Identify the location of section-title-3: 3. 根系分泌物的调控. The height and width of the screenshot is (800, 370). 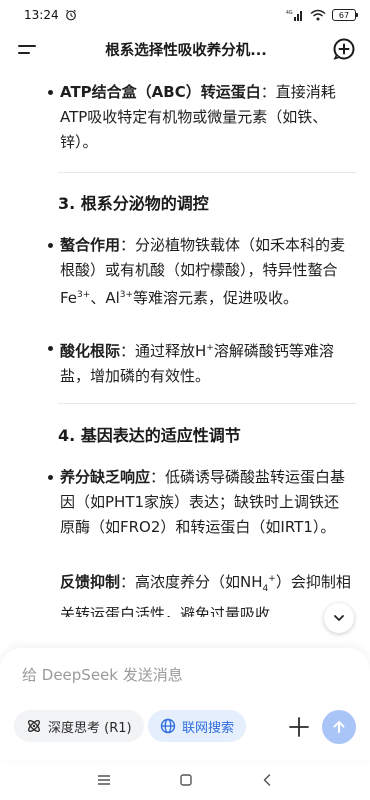
(133, 203).